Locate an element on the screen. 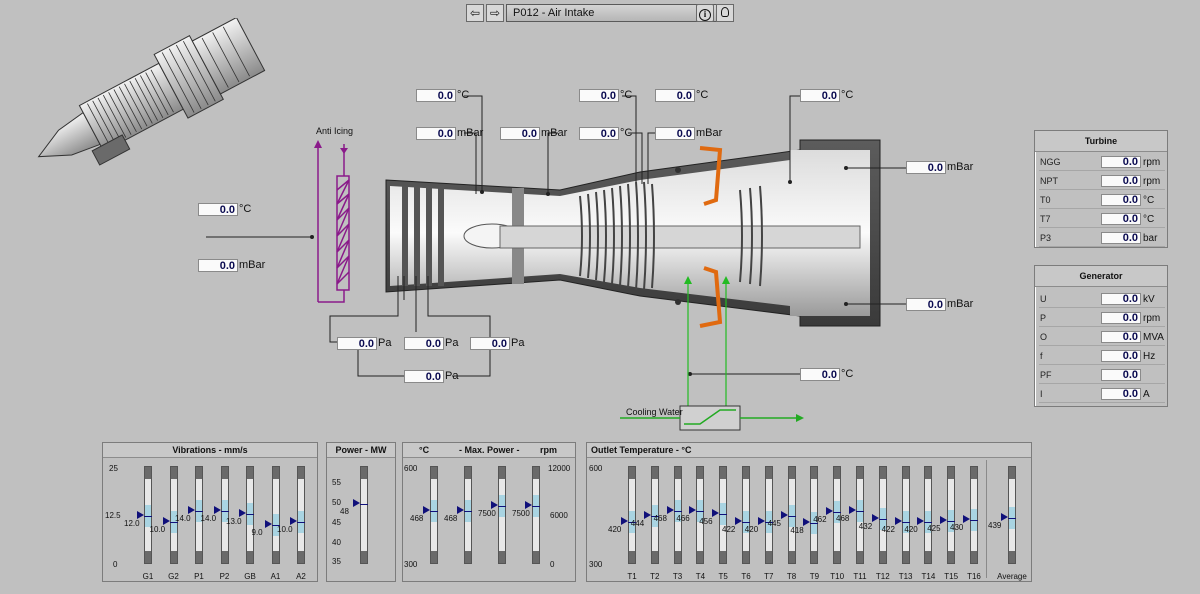 The image size is (1200, 594). max-power-2-marker is located at coordinates (460, 509).